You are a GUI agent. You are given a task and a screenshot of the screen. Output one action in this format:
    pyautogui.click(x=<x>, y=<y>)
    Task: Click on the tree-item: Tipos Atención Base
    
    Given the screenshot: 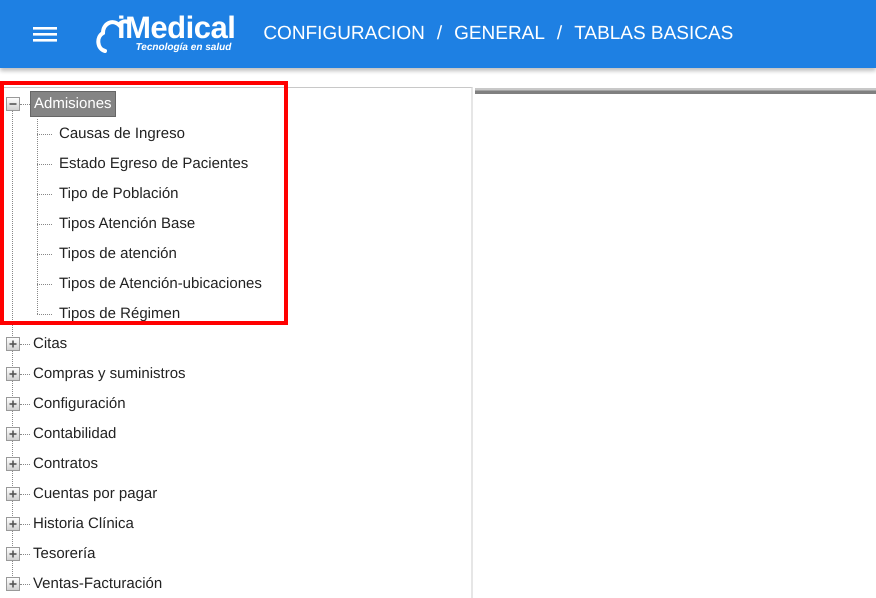 What is the action you would take?
    pyautogui.click(x=127, y=224)
    